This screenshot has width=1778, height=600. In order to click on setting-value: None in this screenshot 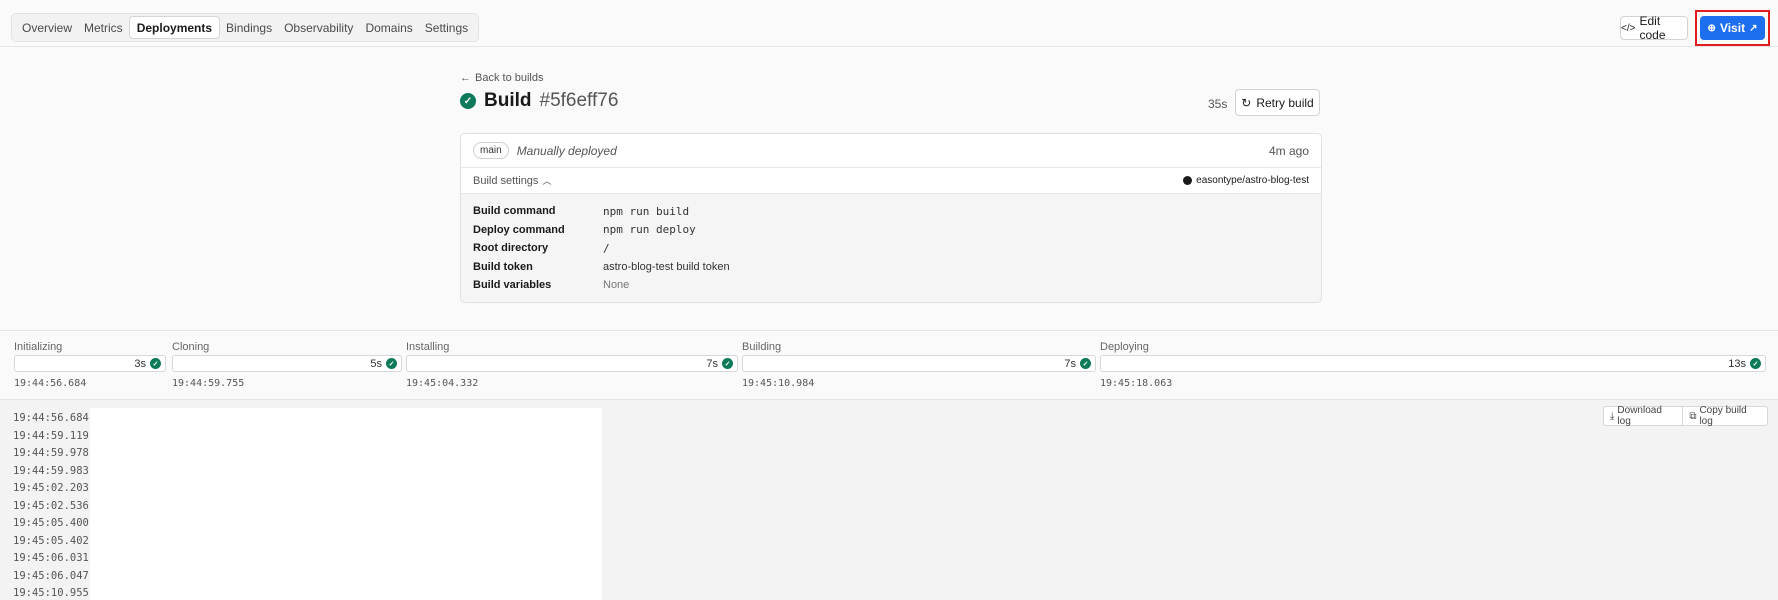, I will do `click(616, 285)`.